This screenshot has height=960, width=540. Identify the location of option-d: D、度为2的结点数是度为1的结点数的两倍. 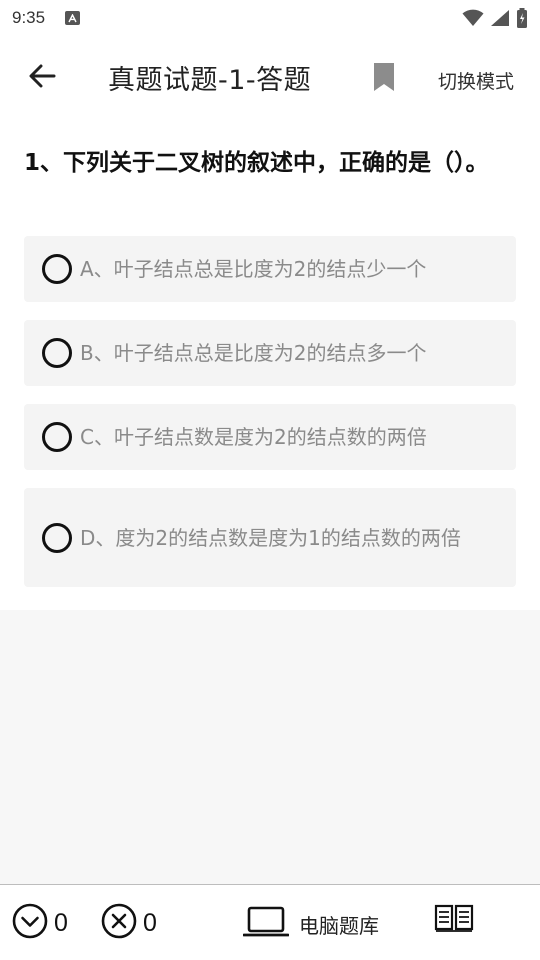
(270, 537).